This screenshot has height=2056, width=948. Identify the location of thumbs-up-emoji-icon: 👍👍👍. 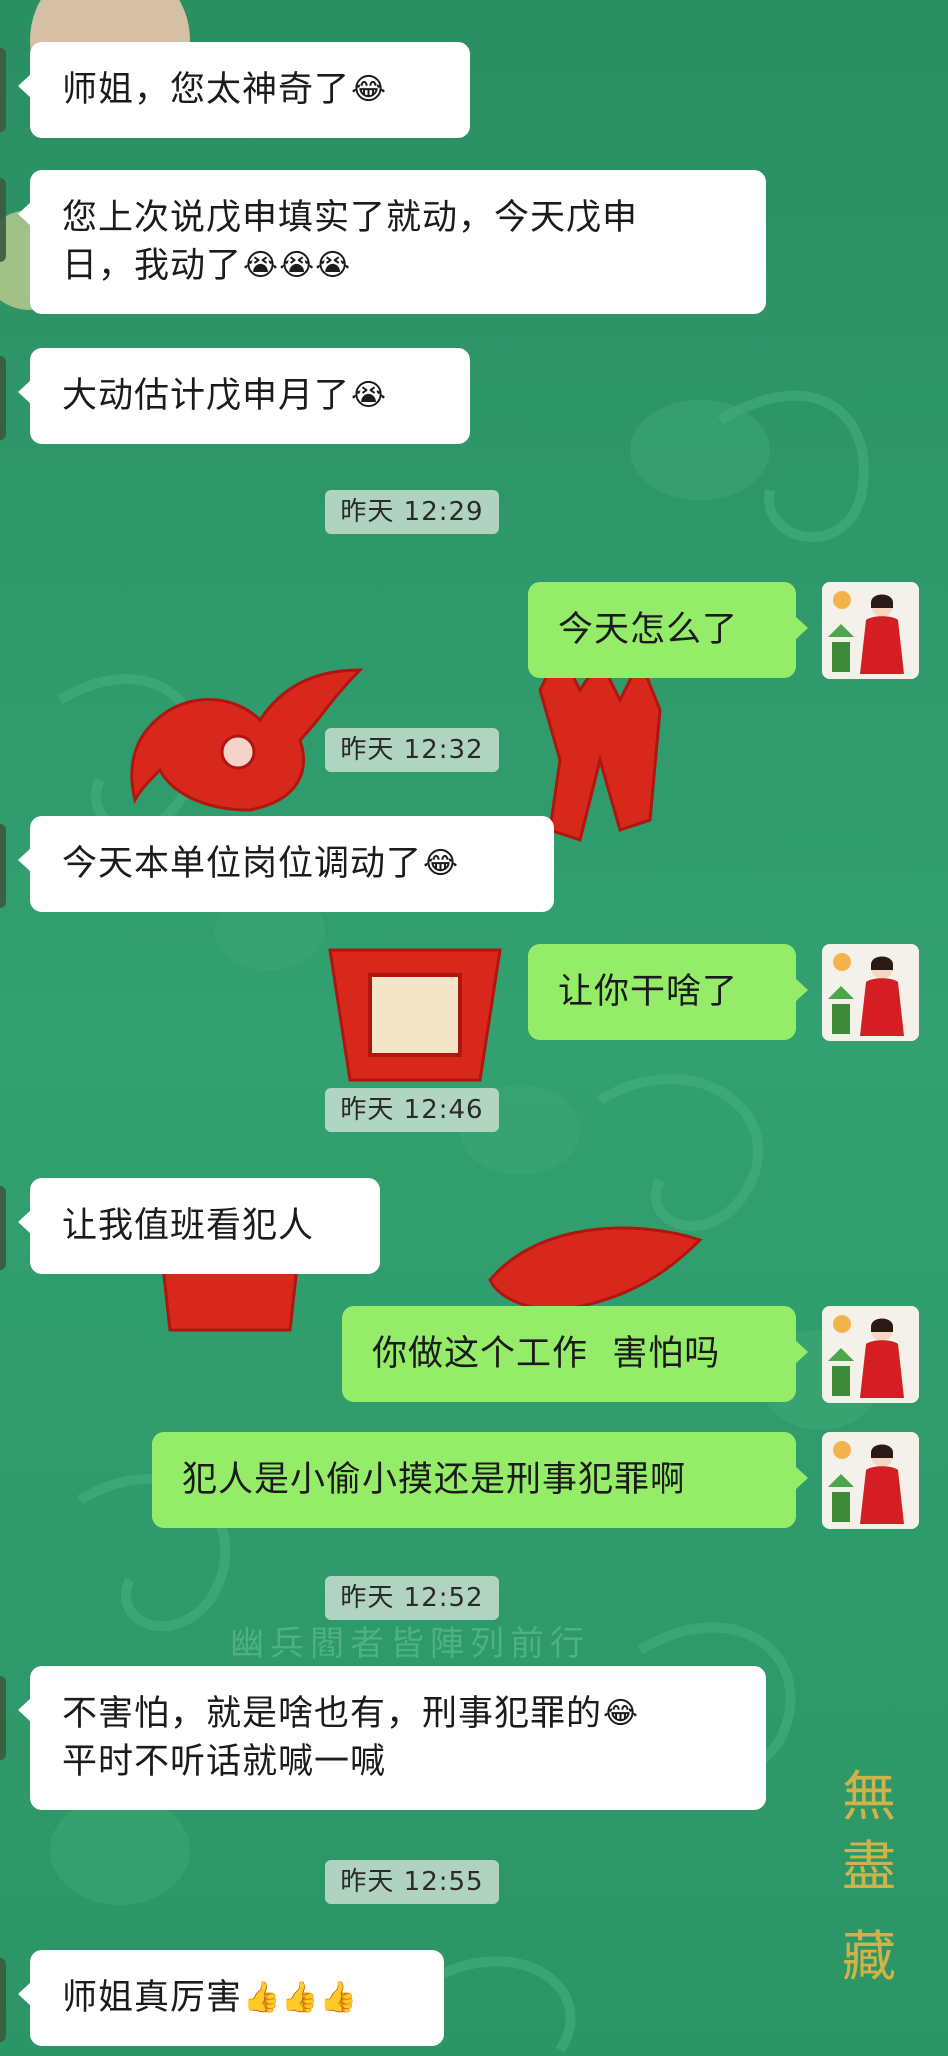
(301, 1997).